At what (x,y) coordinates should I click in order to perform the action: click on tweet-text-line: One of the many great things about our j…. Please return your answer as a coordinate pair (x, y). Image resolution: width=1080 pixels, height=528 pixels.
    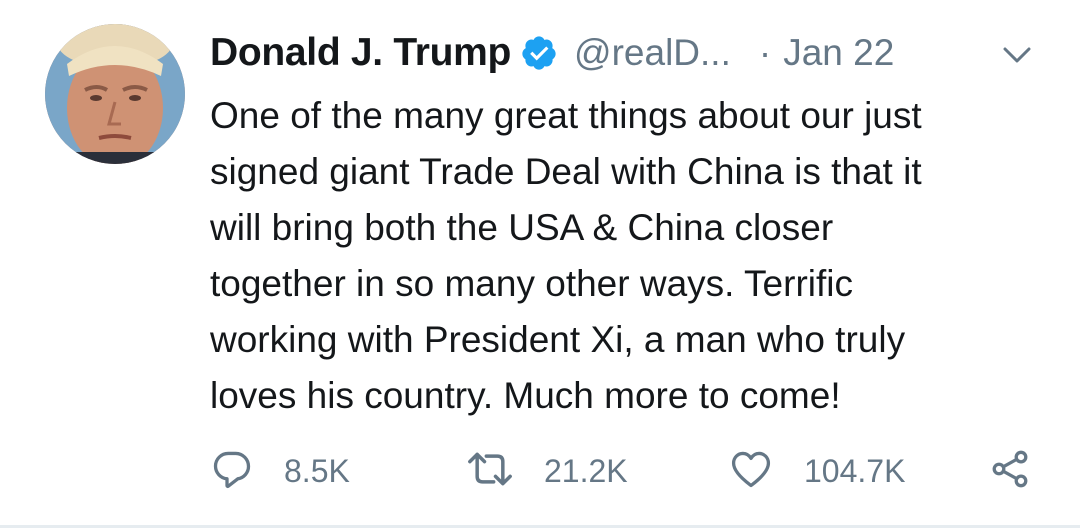
    Looking at the image, I should click on (566, 115).